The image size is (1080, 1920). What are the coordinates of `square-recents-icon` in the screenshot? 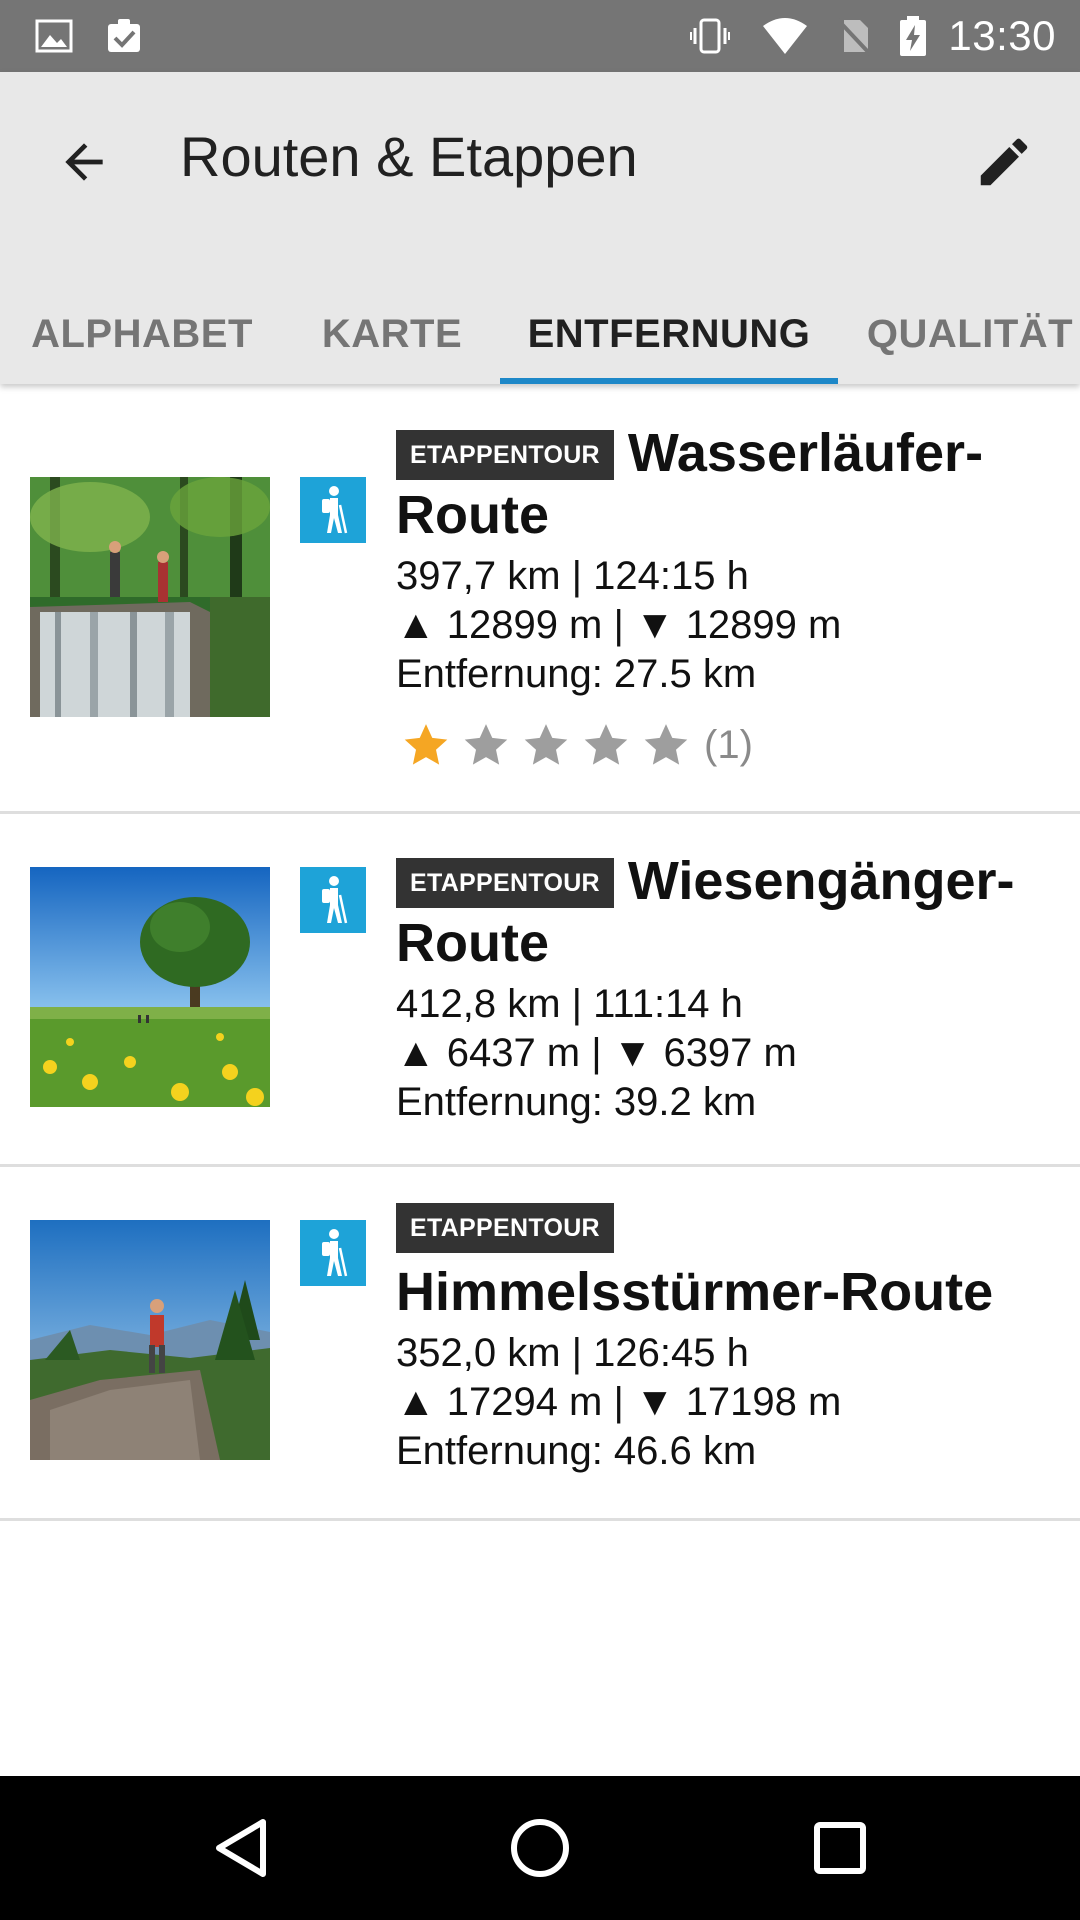 It's located at (840, 1848).